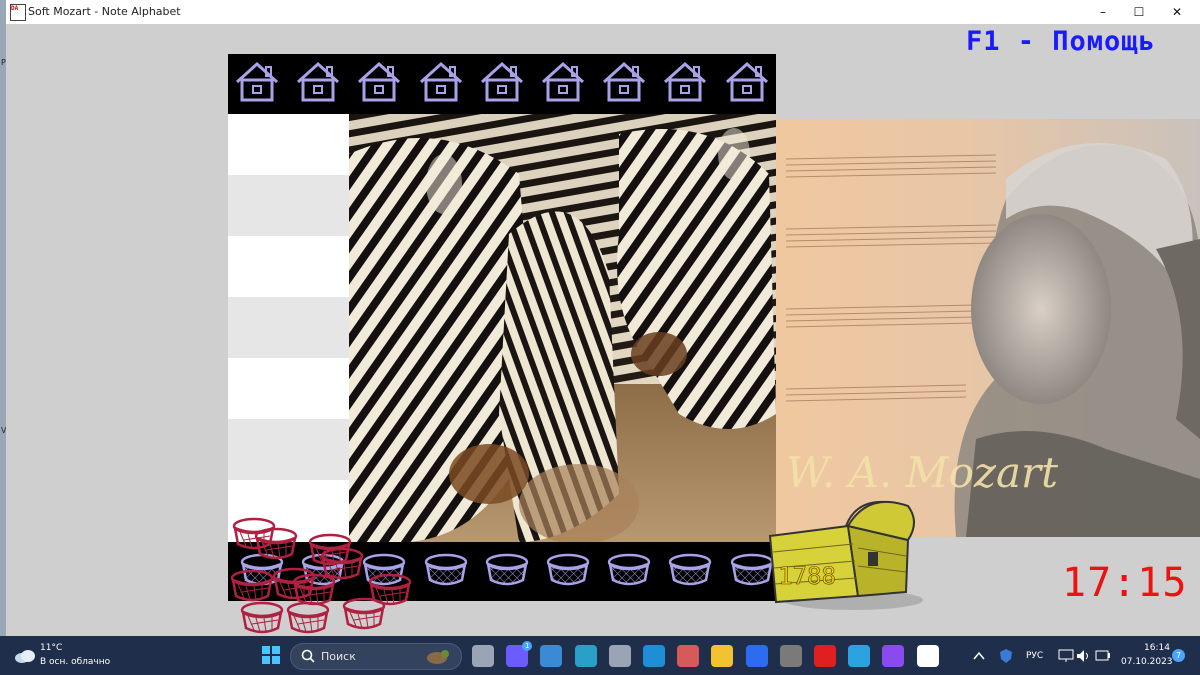  What do you see at coordinates (25, 656) in the screenshot?
I see `cloud-icon` at bounding box center [25, 656].